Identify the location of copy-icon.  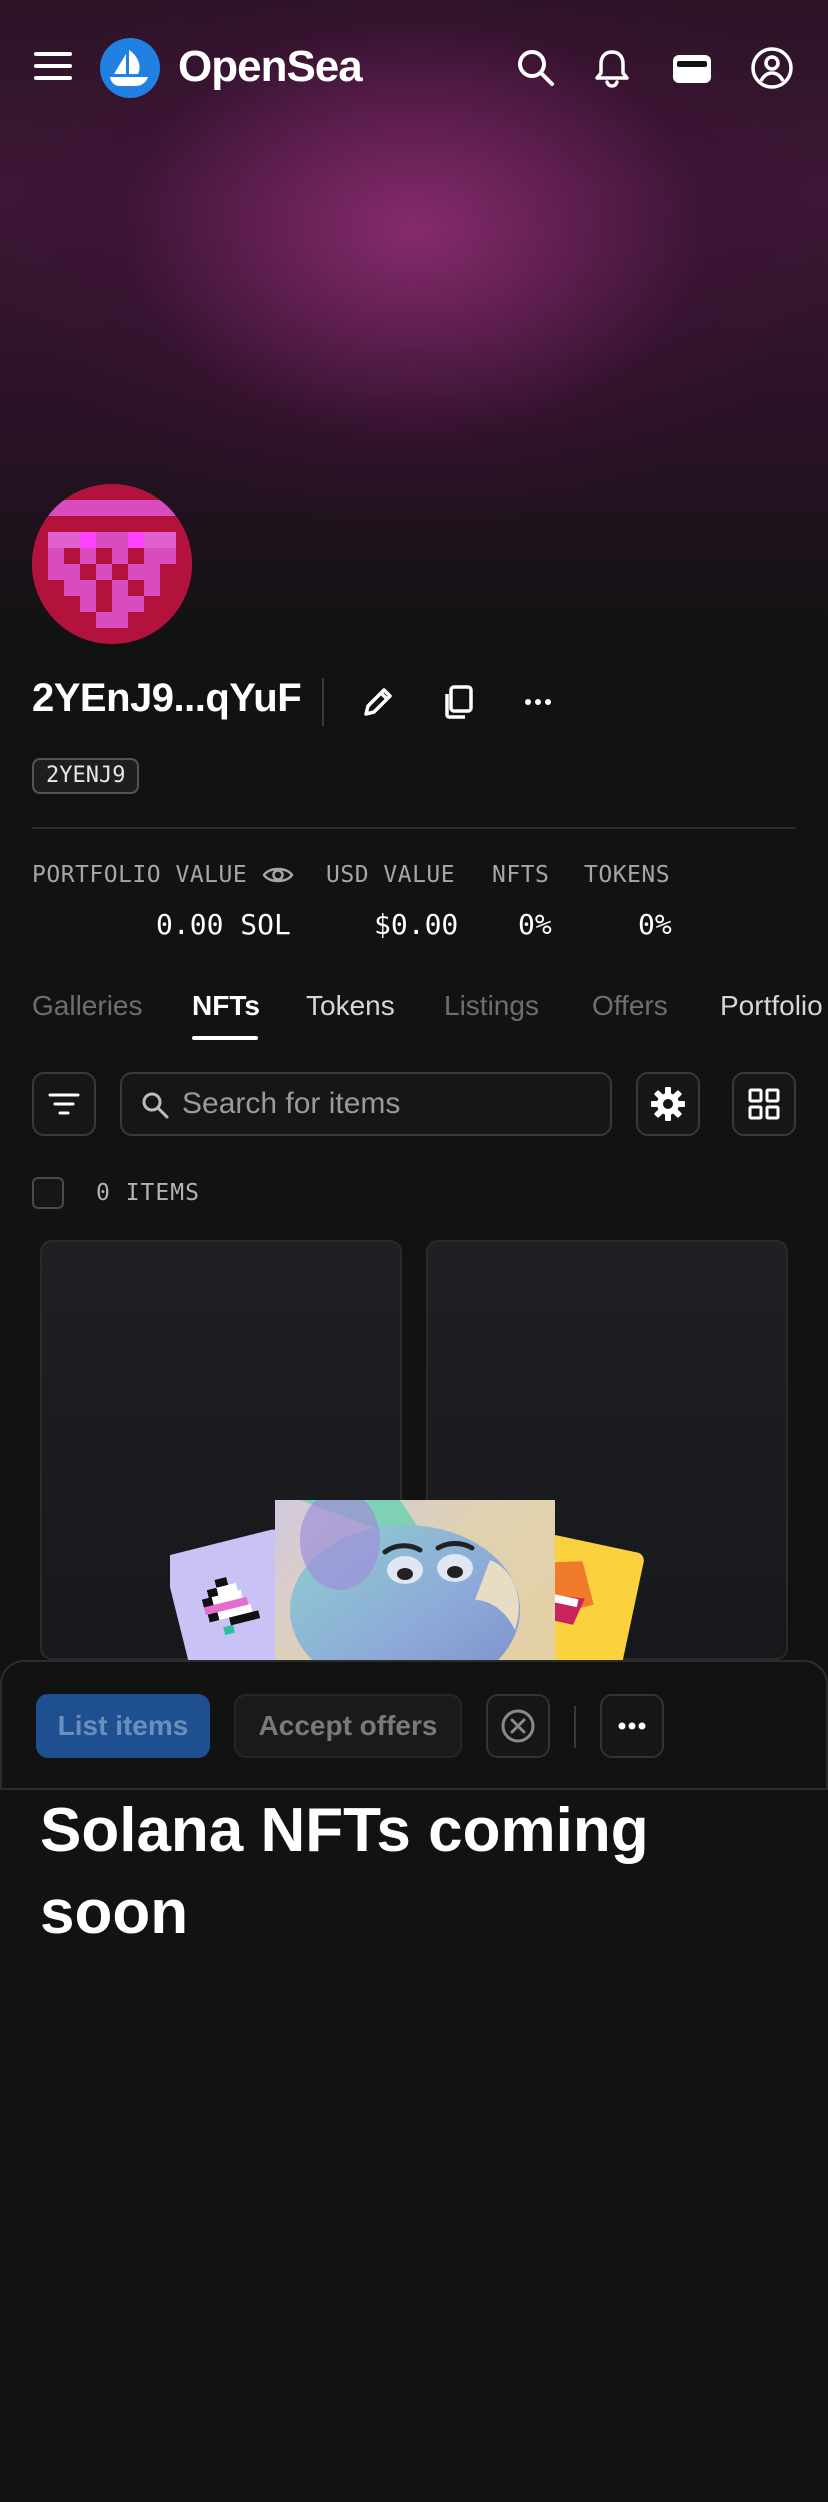
(458, 702).